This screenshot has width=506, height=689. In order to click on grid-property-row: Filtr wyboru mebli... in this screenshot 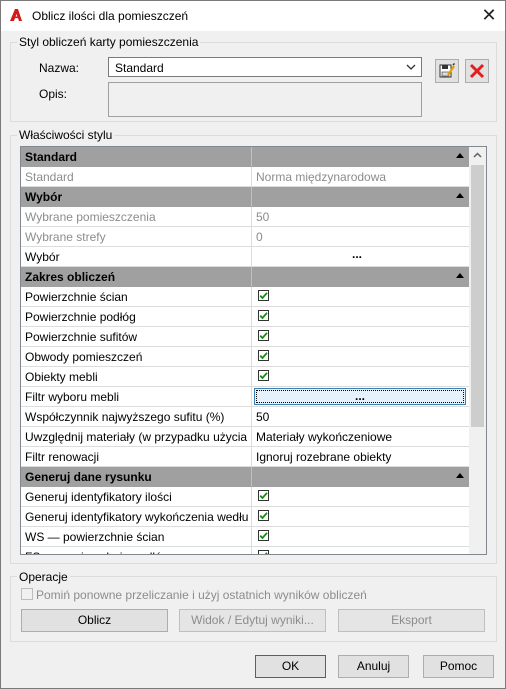, I will do `click(245, 397)`.